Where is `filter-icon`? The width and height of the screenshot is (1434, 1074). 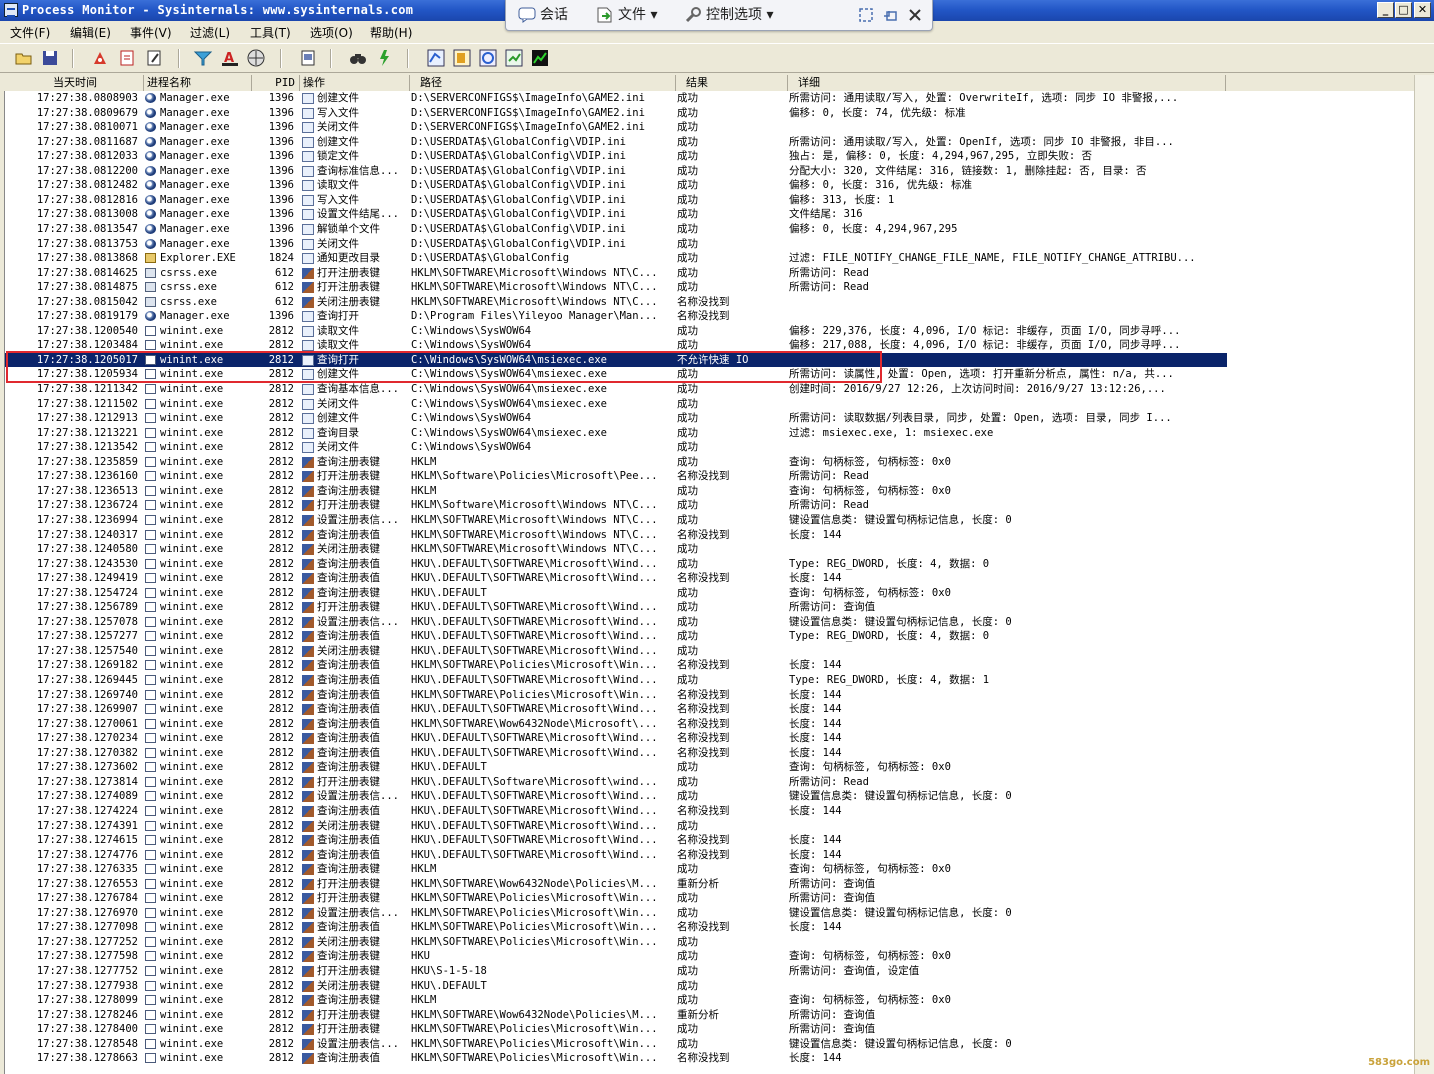 filter-icon is located at coordinates (203, 58).